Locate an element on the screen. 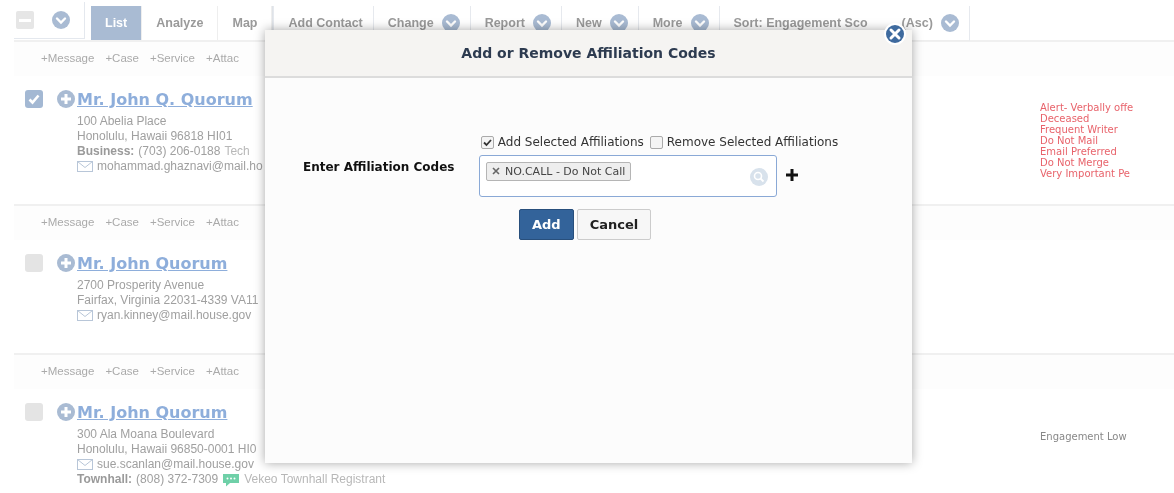 This screenshot has width=1174, height=493. chevron-down-icon is located at coordinates (61, 20).